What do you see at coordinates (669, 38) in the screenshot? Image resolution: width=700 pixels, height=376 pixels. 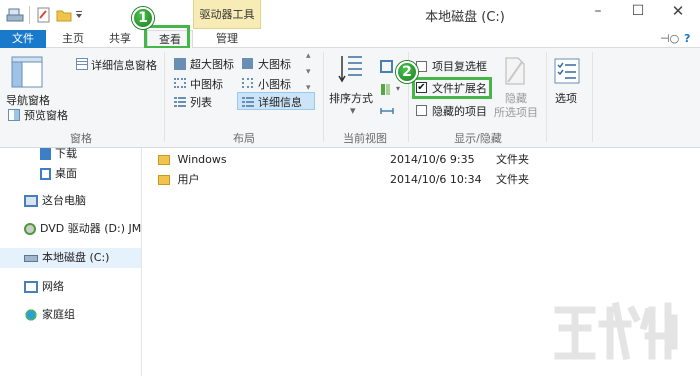 I see `pin-ribbon-icon: ⊣○` at bounding box center [669, 38].